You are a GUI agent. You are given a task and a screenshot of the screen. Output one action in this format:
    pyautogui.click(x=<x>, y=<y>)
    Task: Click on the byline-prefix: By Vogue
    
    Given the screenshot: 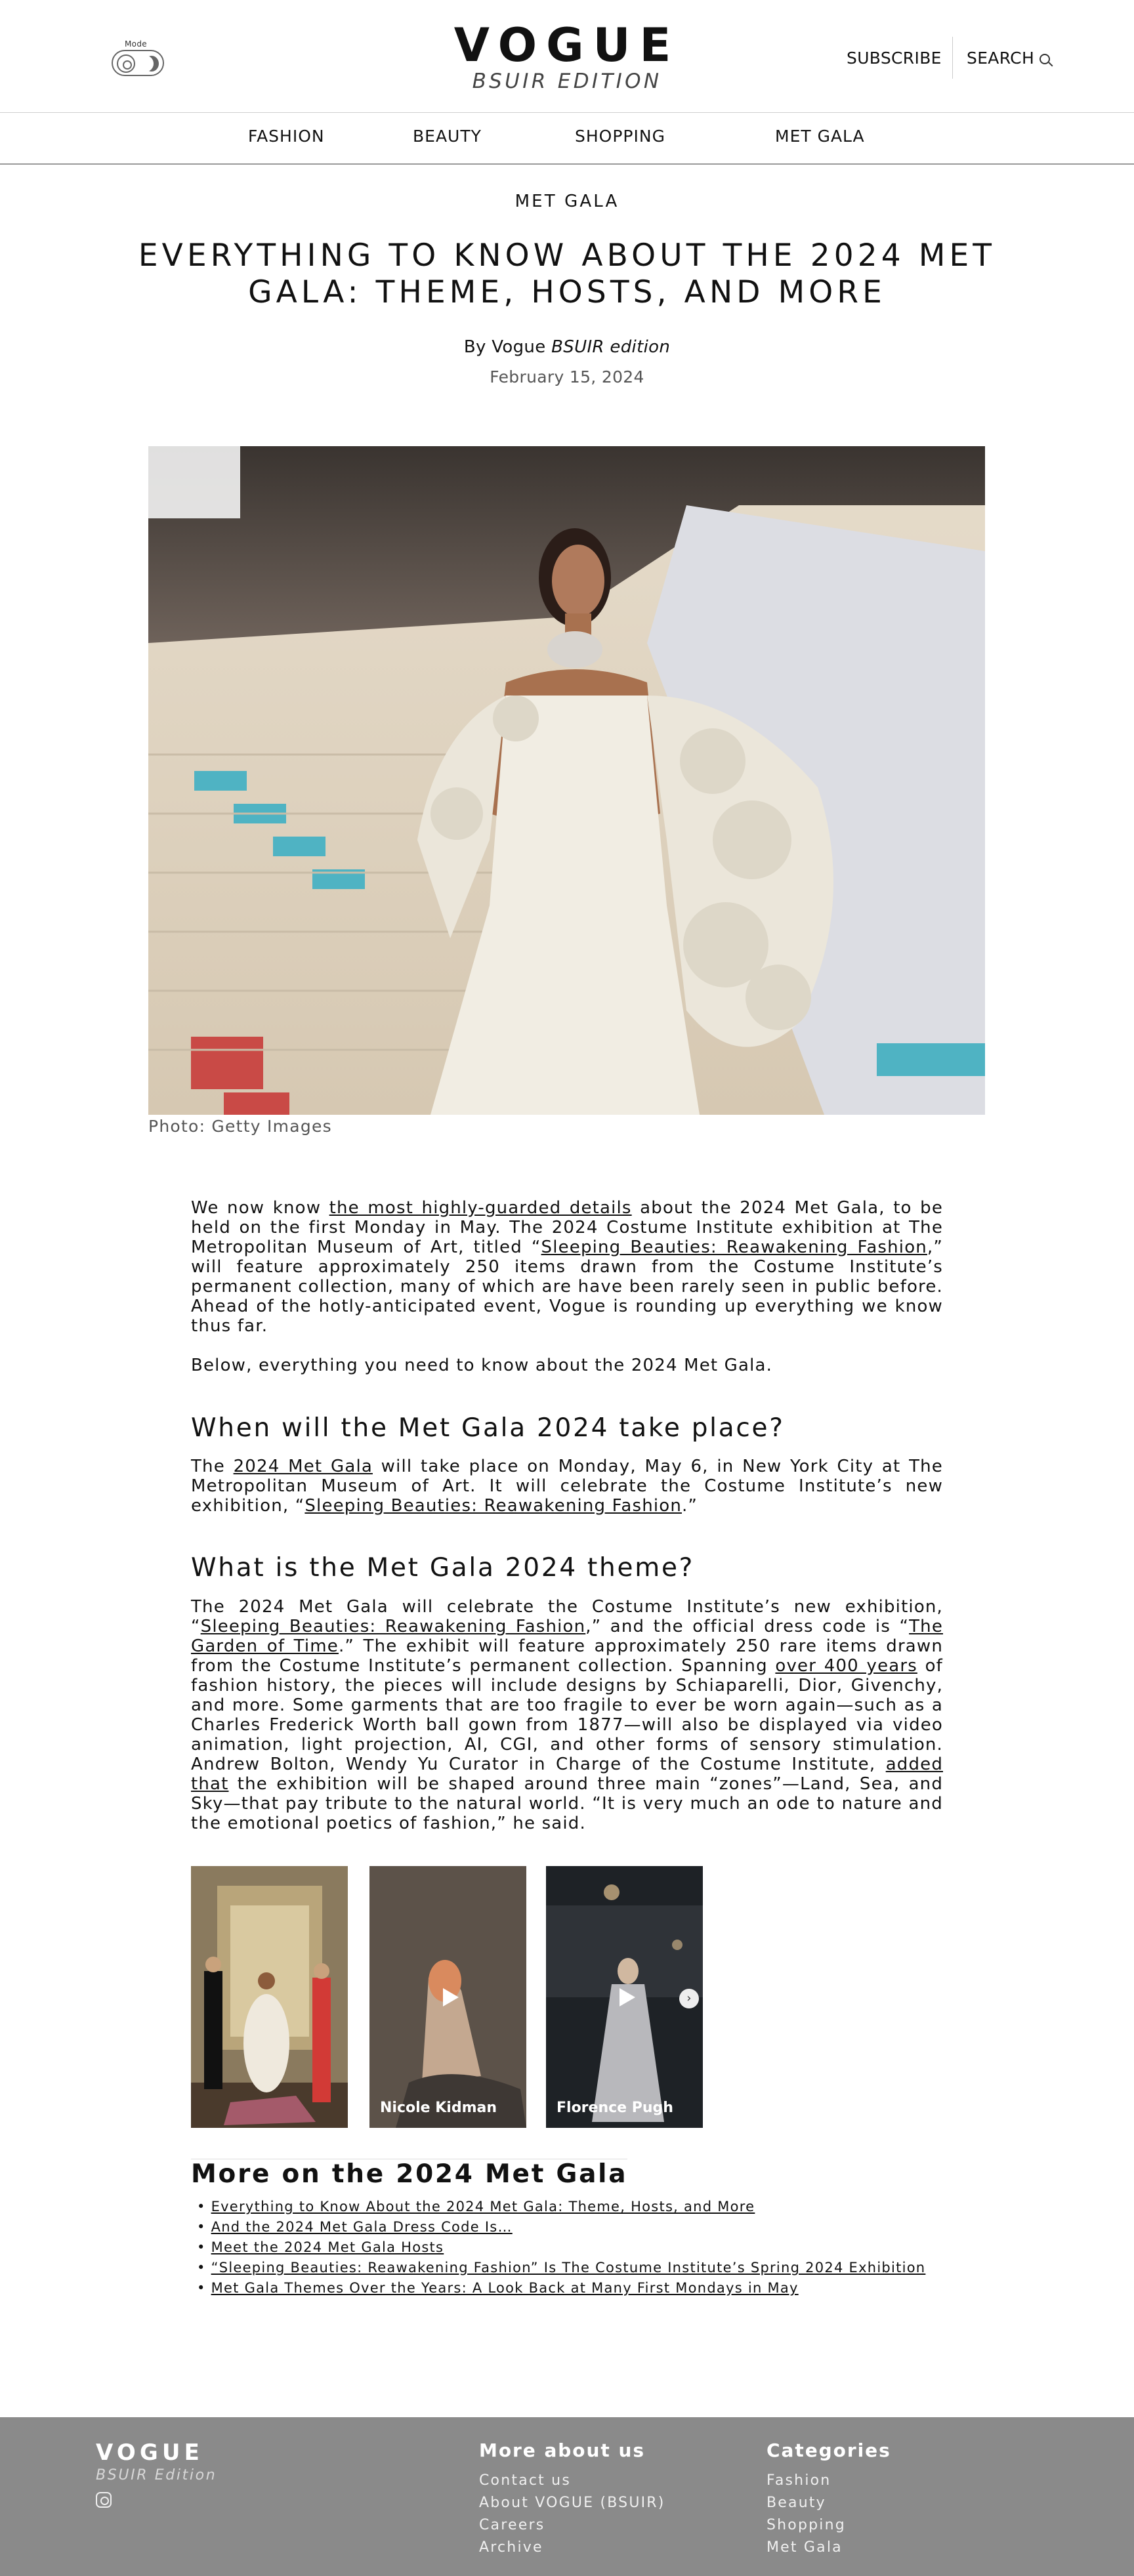 What is the action you would take?
    pyautogui.click(x=504, y=347)
    